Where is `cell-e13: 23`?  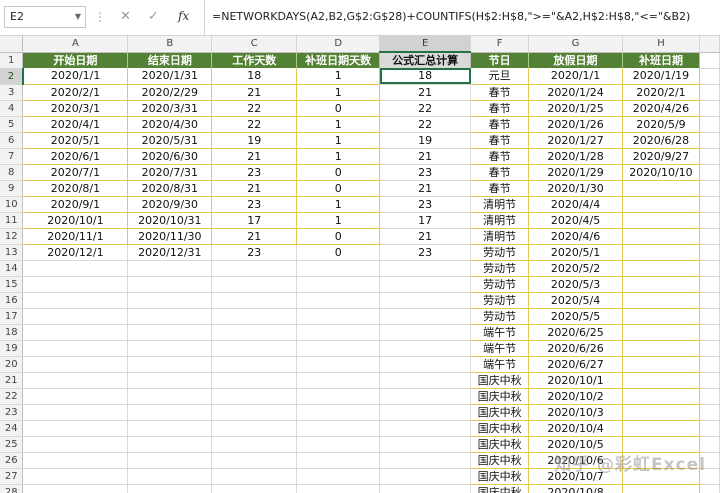 cell-e13: 23 is located at coordinates (425, 252).